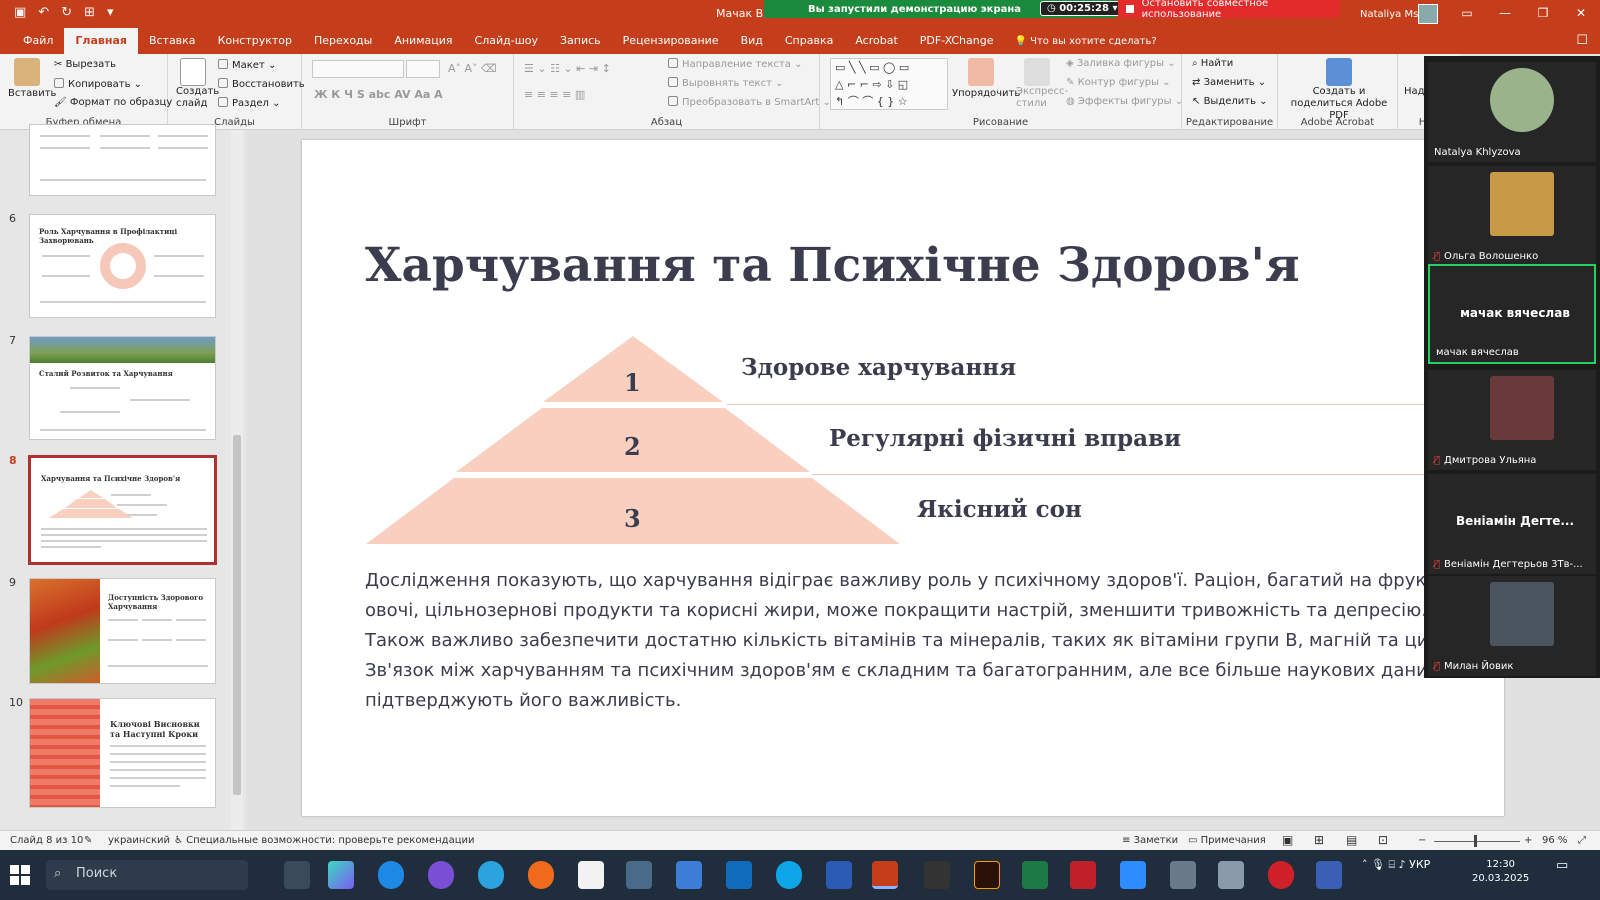  I want to click on tab-review: Рецензирование, so click(671, 41).